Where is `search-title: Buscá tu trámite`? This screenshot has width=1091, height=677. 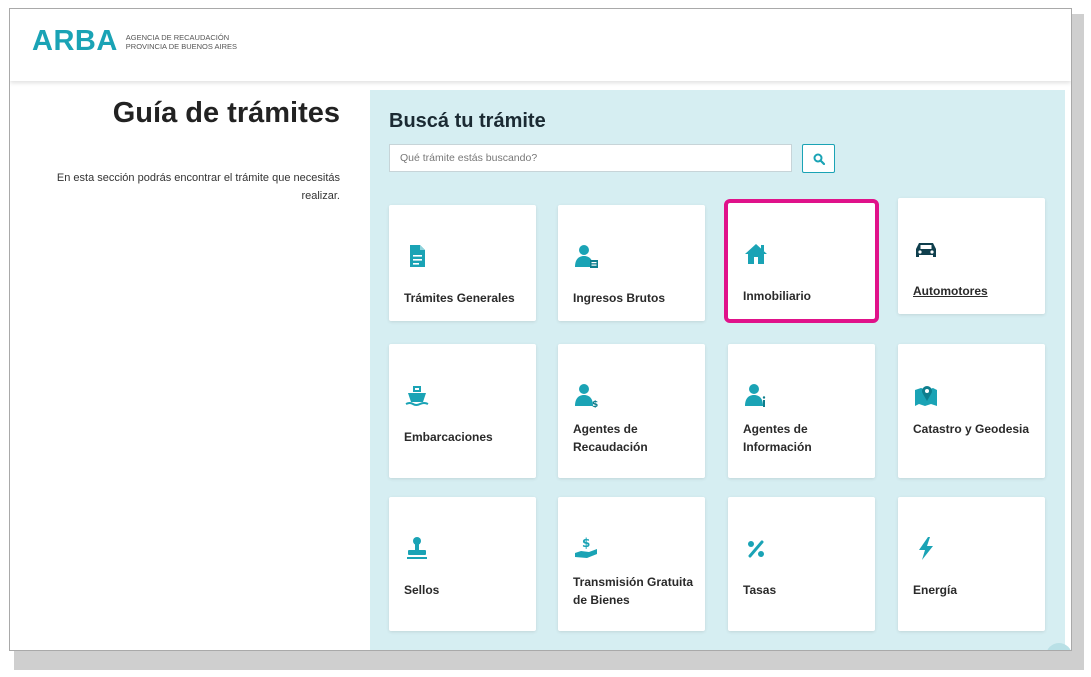
search-title: Buscá tu trámite is located at coordinates (467, 121).